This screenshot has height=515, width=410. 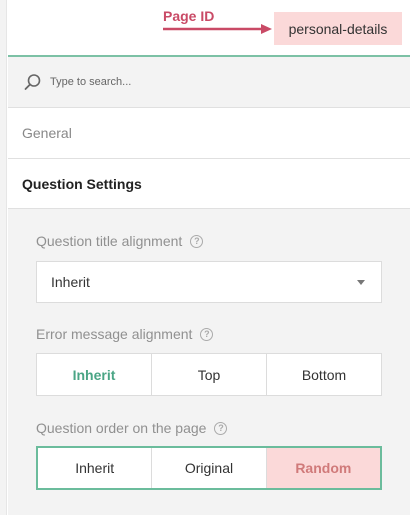 What do you see at coordinates (209, 282) in the screenshot?
I see `title-alignment-dropdown: Inherit` at bounding box center [209, 282].